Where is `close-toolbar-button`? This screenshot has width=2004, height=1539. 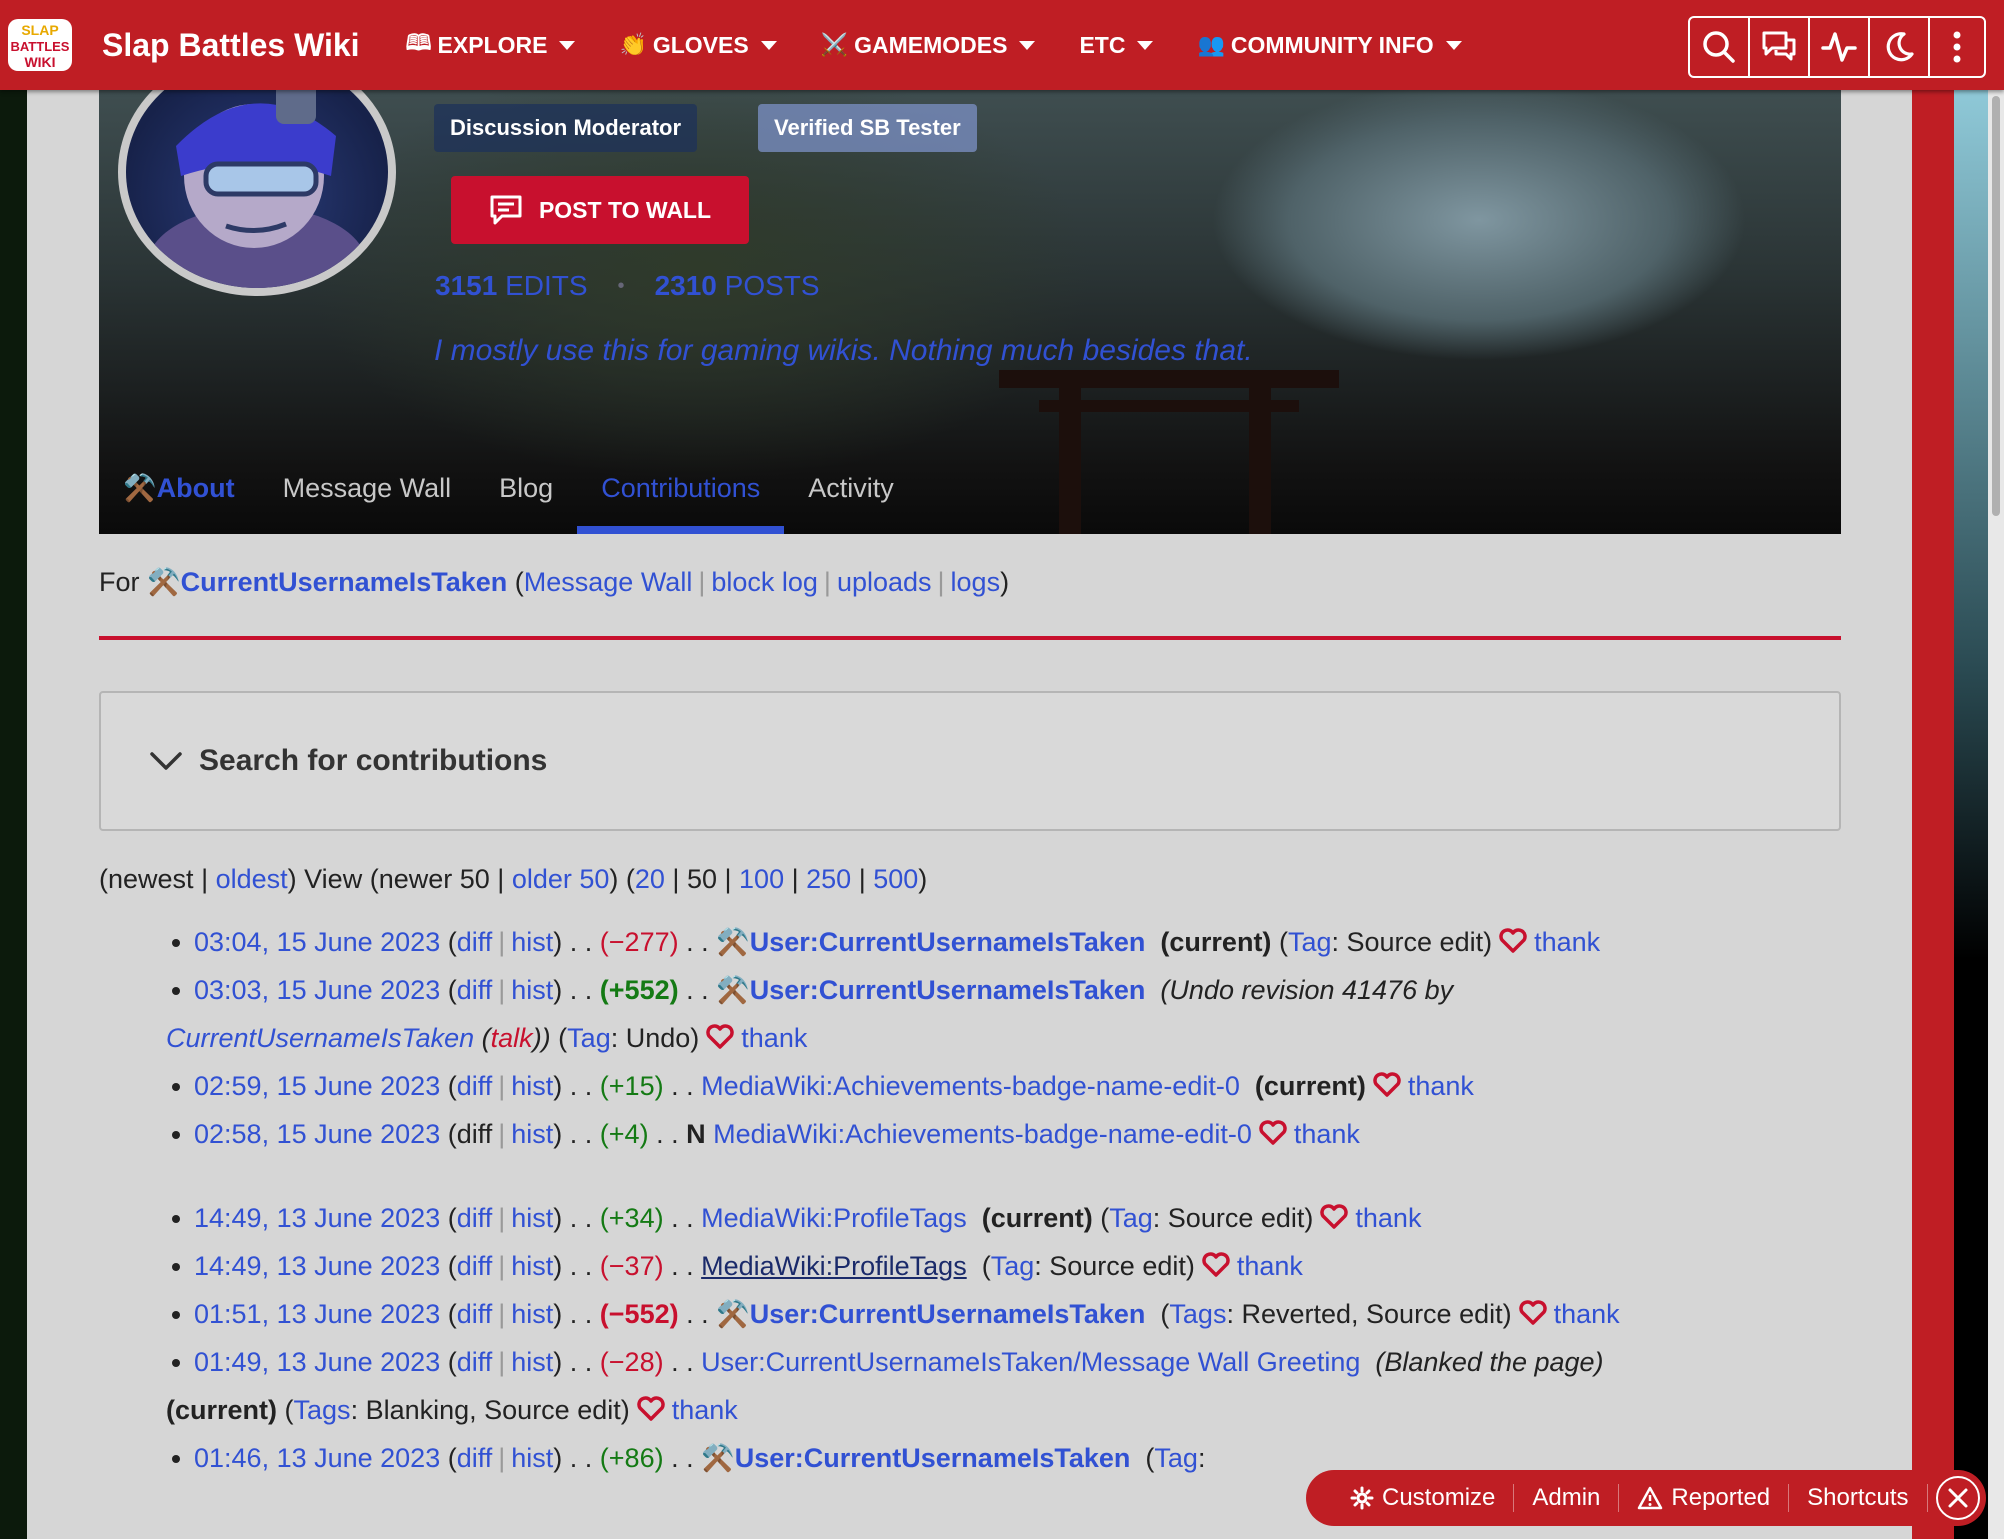
close-toolbar-button is located at coordinates (1958, 1498).